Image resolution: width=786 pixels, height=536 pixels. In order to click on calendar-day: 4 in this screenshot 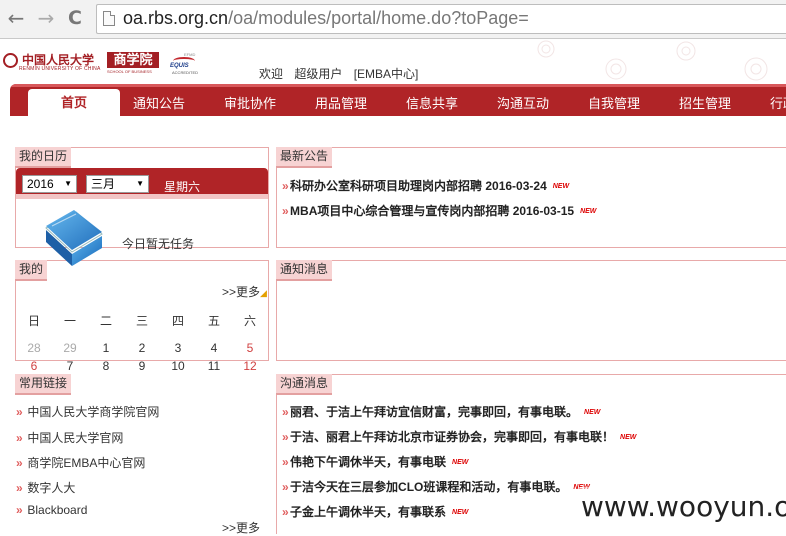, I will do `click(214, 348)`.